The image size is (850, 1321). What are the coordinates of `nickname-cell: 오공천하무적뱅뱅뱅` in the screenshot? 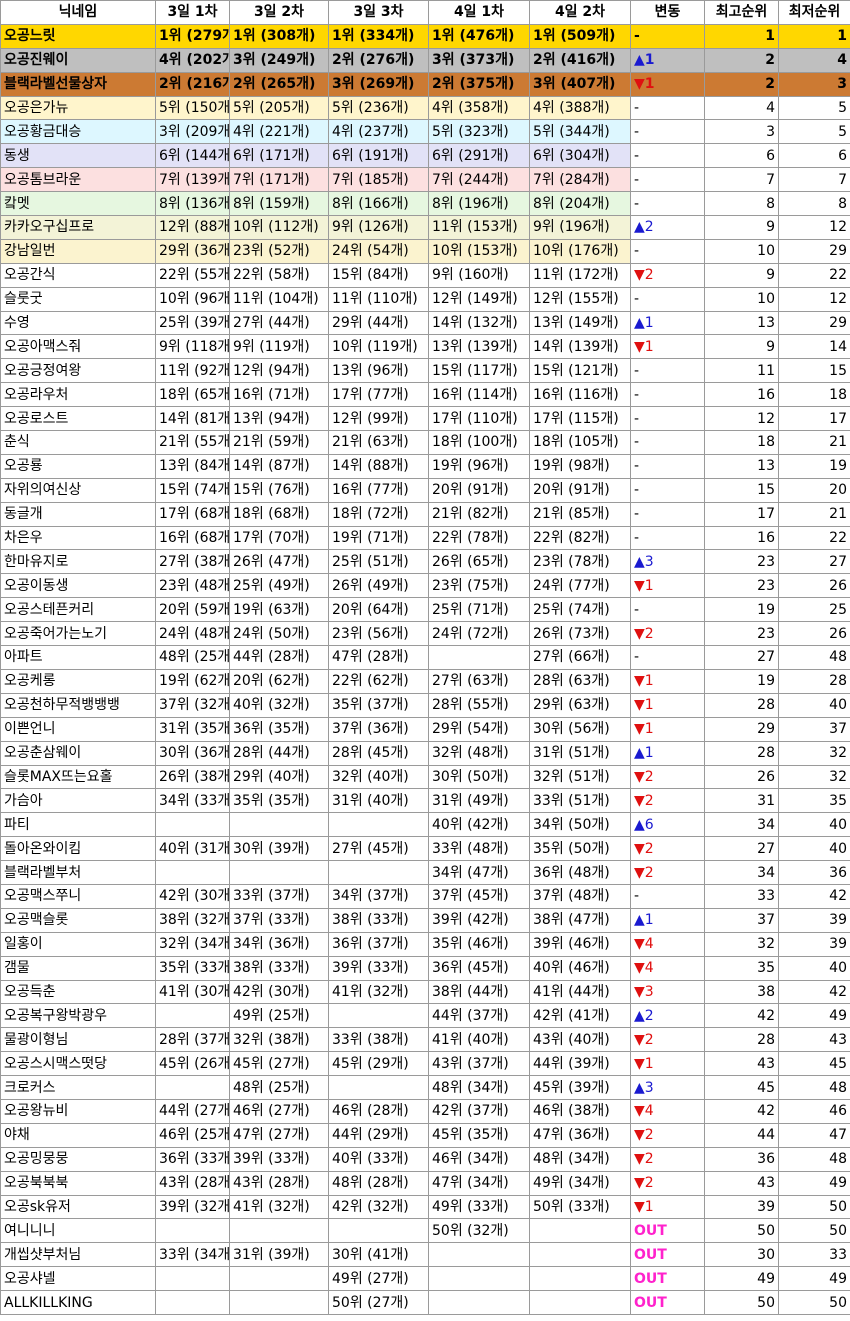 It's located at (78, 705).